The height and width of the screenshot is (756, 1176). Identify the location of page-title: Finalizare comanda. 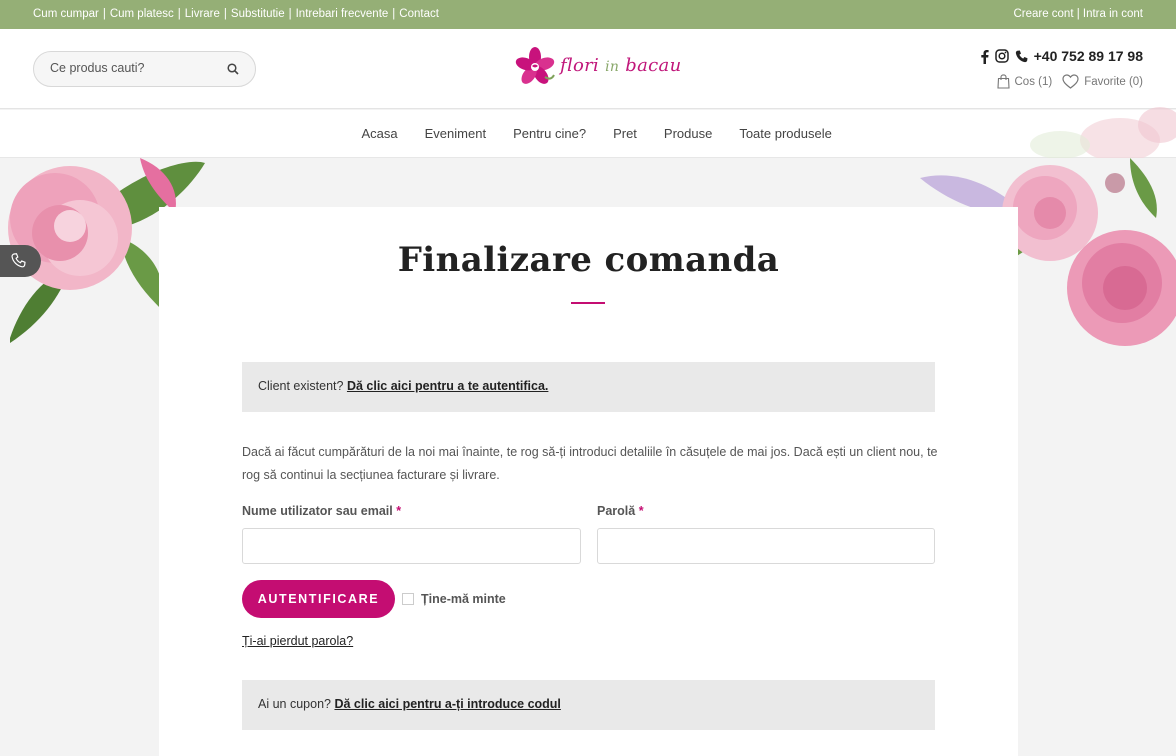
(588, 260).